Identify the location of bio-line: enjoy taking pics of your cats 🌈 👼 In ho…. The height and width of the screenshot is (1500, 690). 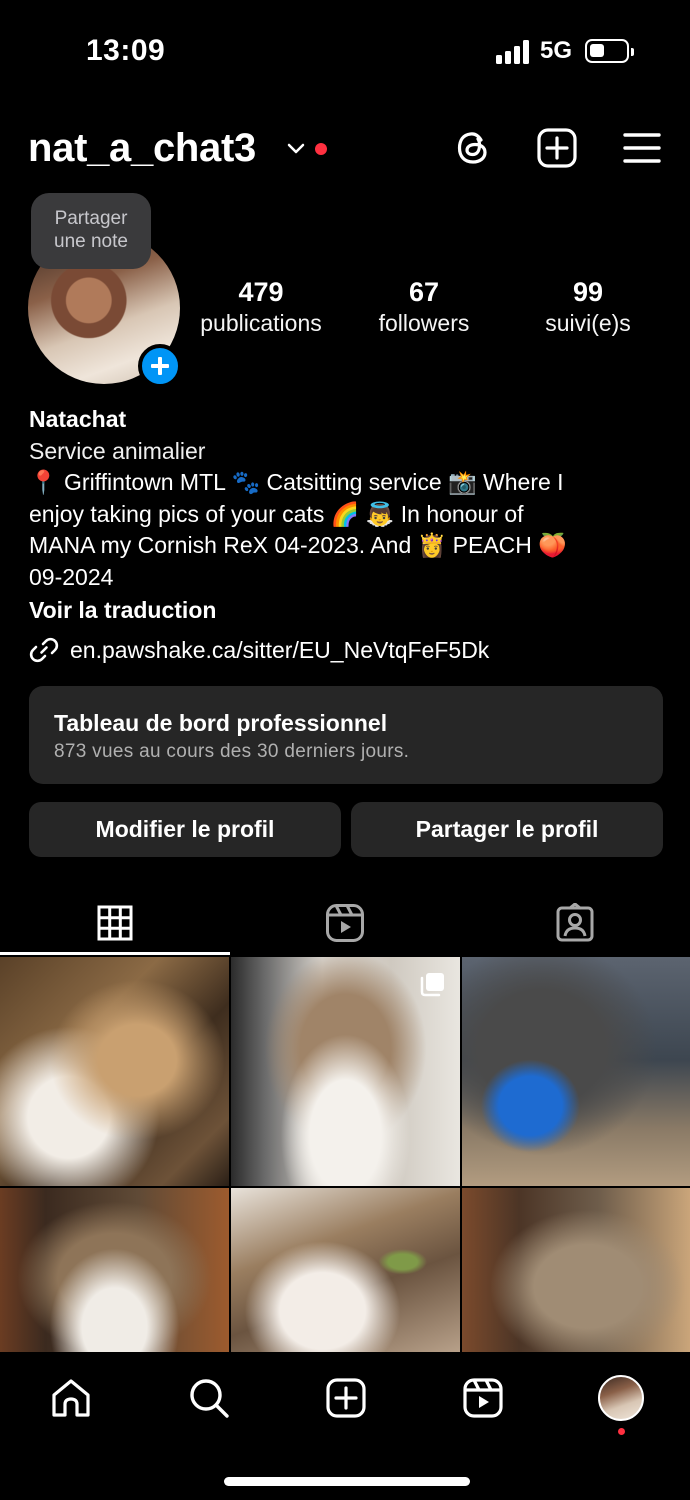
(276, 513).